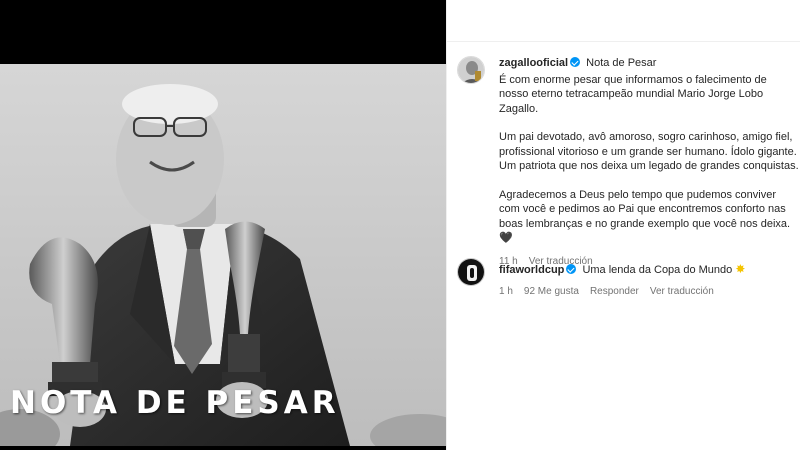  I want to click on avatar-fifaworldcup, so click(471, 272).